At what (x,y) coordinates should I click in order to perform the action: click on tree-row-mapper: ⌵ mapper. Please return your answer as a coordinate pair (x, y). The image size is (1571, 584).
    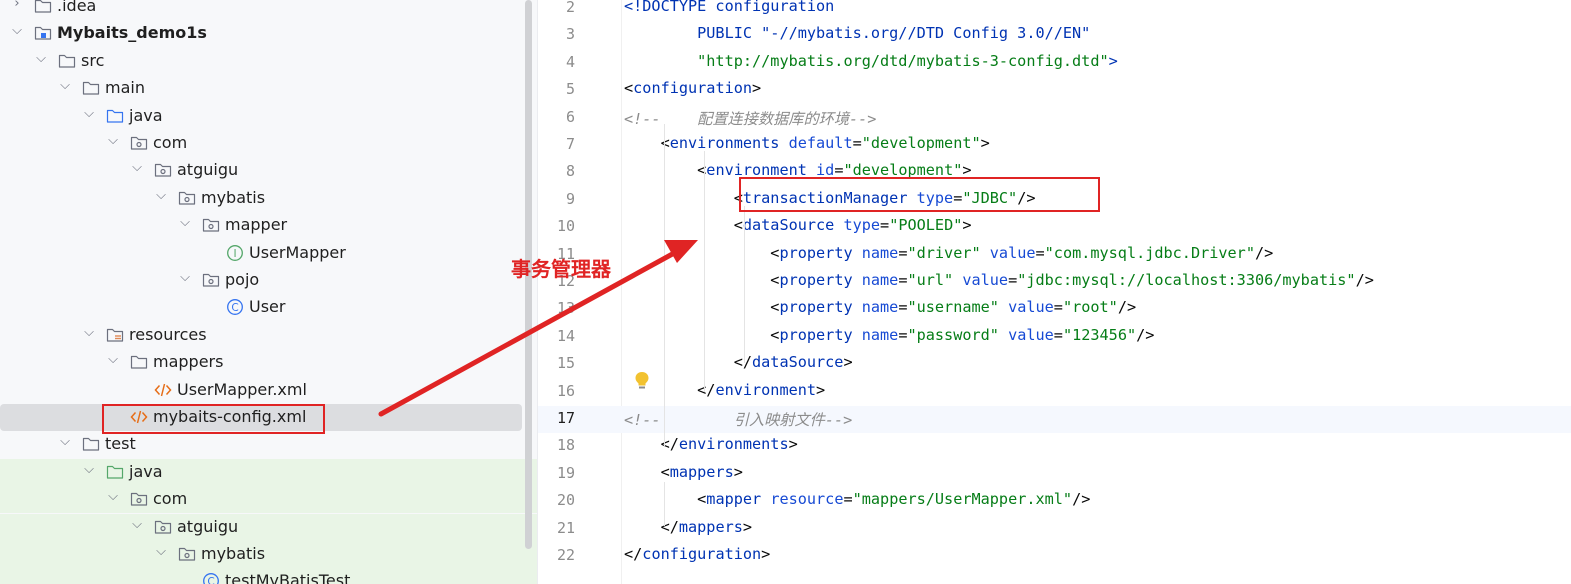
    Looking at the image, I should click on (261, 225).